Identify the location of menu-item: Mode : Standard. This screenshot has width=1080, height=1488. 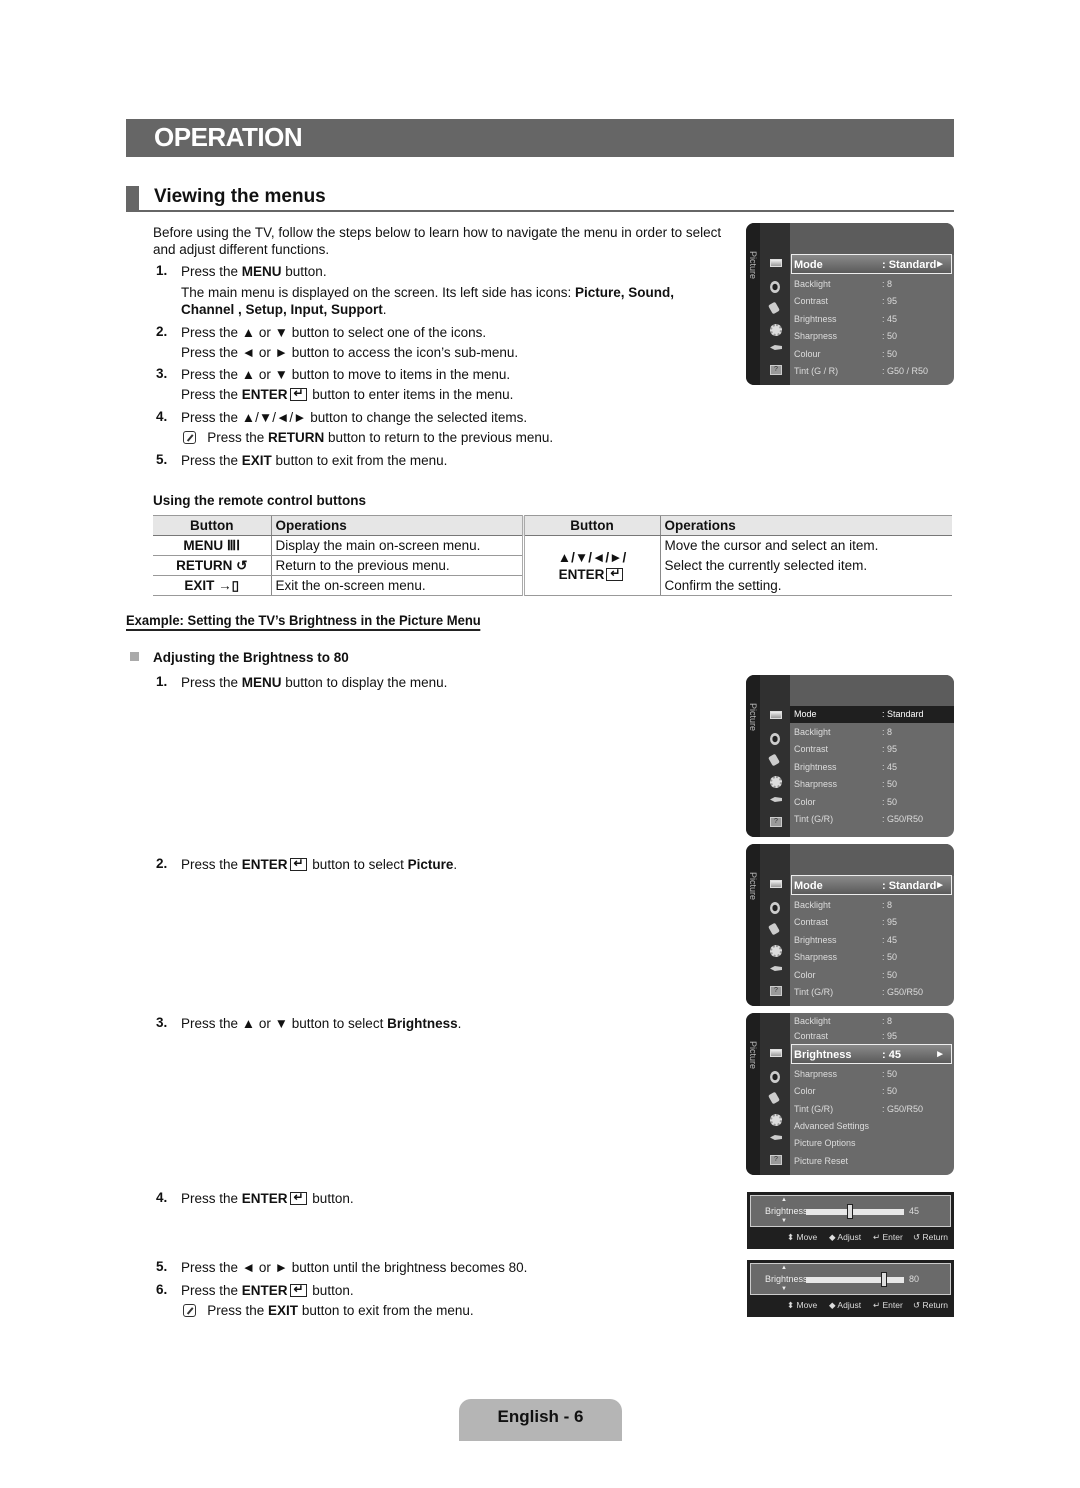
(872, 714).